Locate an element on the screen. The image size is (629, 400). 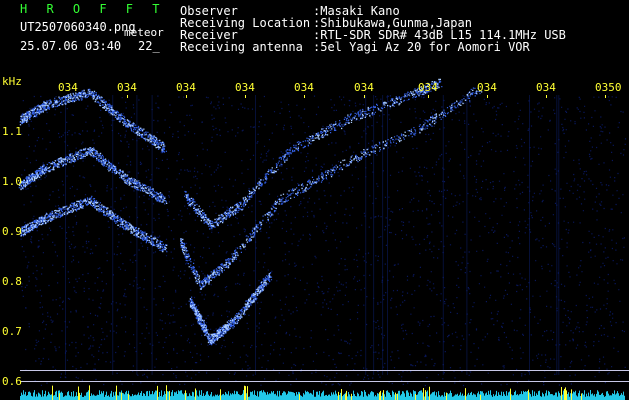
meteor-label: meteor is located at coordinates (144, 32).